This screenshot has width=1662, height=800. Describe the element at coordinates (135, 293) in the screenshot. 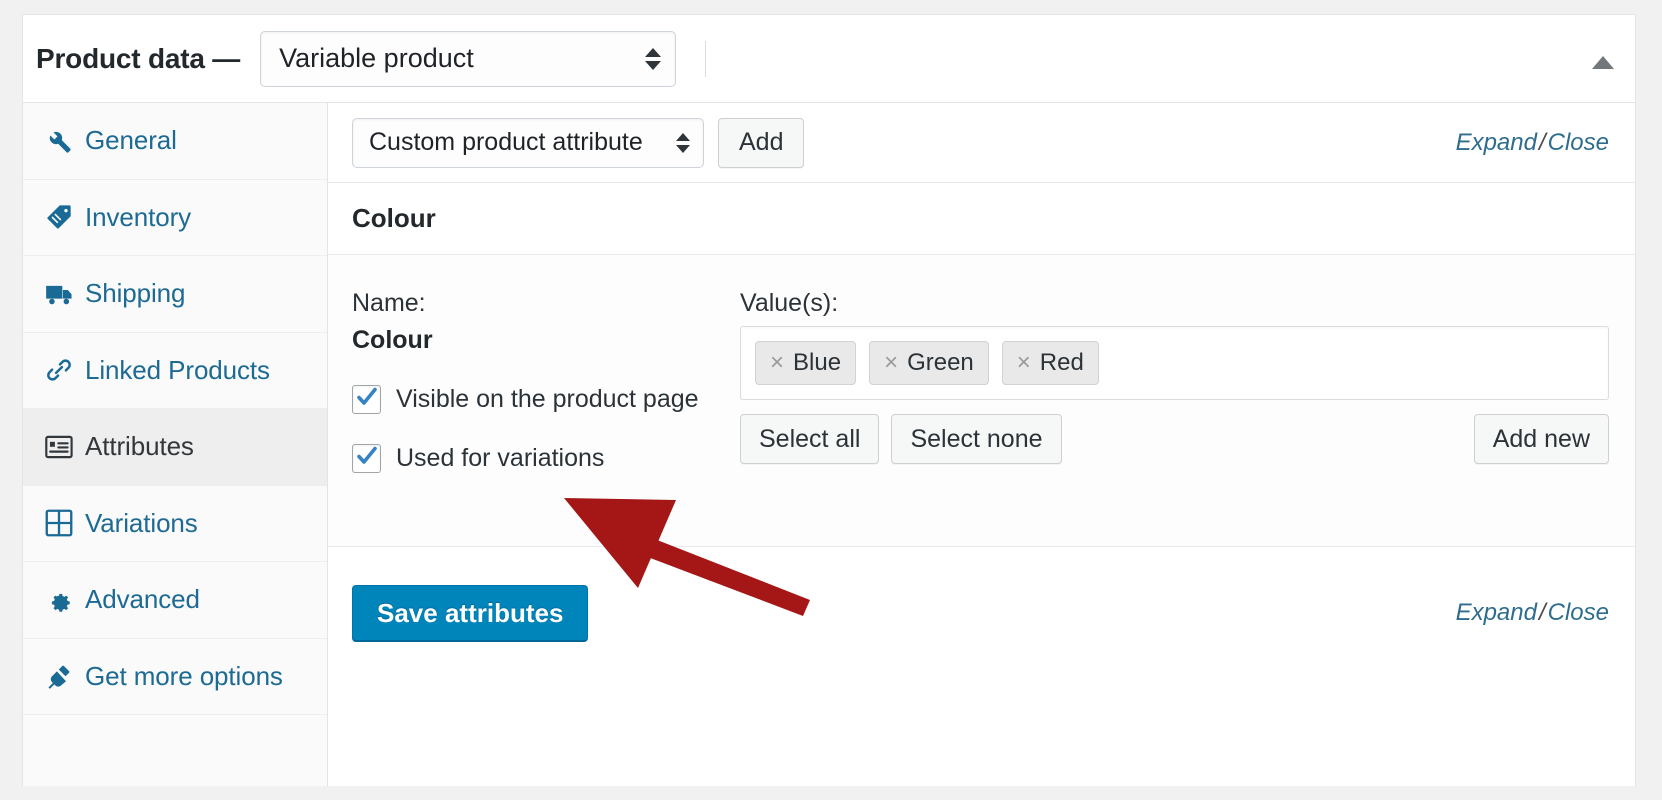

I see `sidebar-item-label: Shipping` at that location.